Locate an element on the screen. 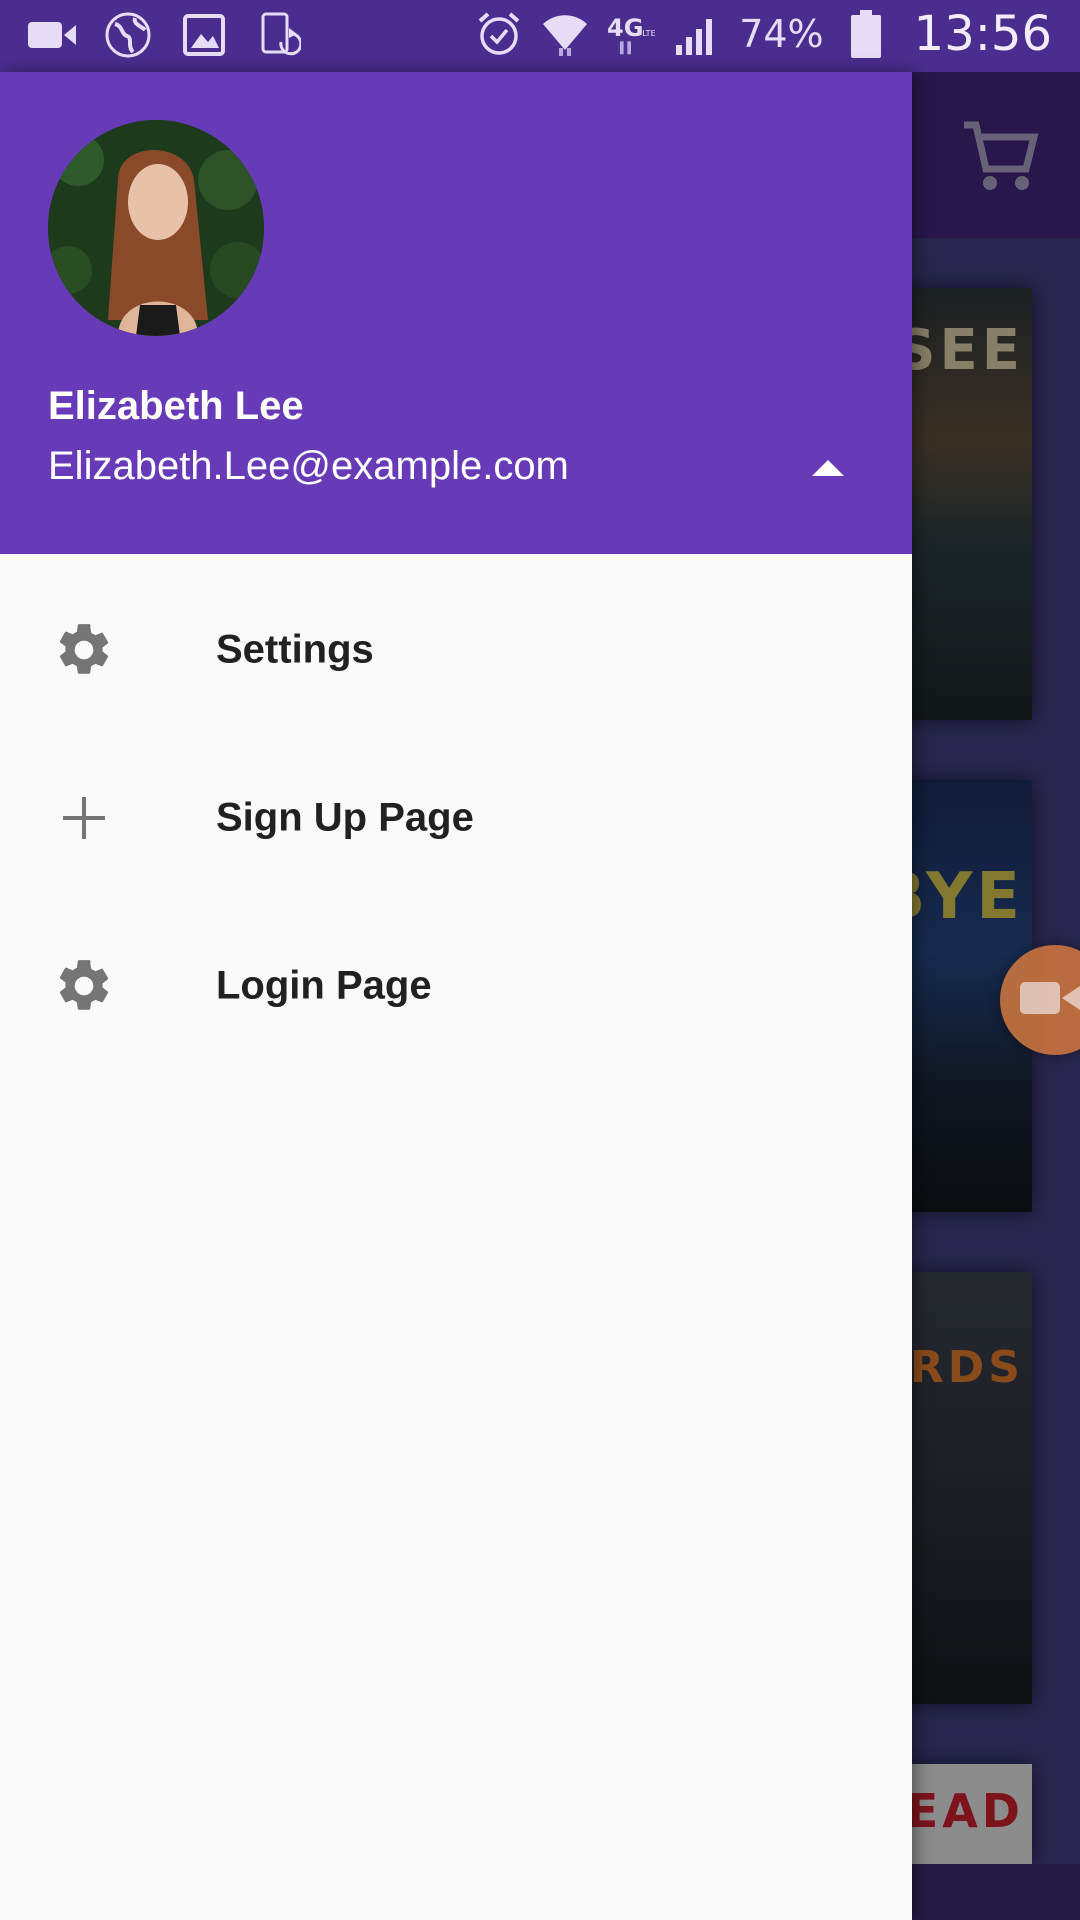  globe-icon is located at coordinates (128, 35).